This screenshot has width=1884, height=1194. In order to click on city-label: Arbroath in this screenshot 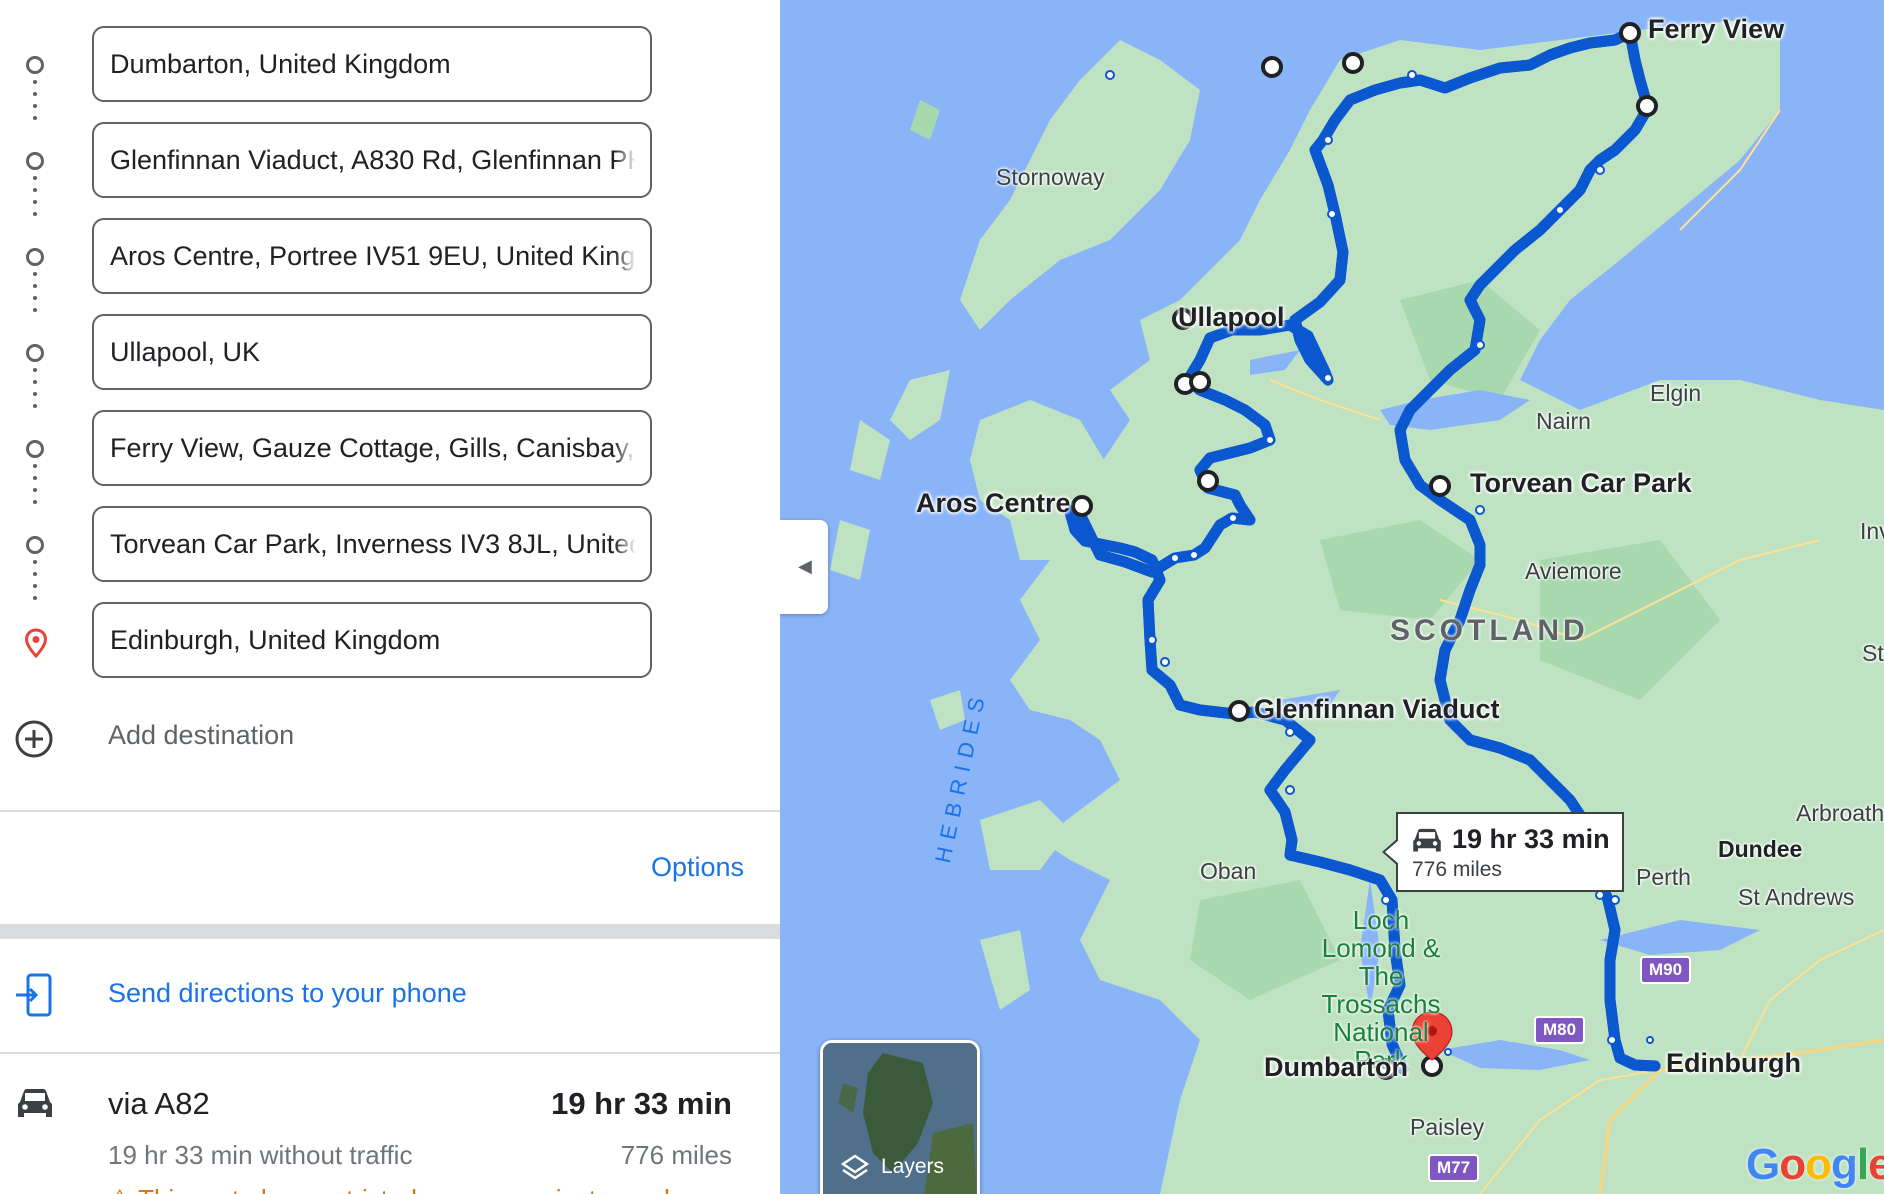, I will do `click(1840, 813)`.